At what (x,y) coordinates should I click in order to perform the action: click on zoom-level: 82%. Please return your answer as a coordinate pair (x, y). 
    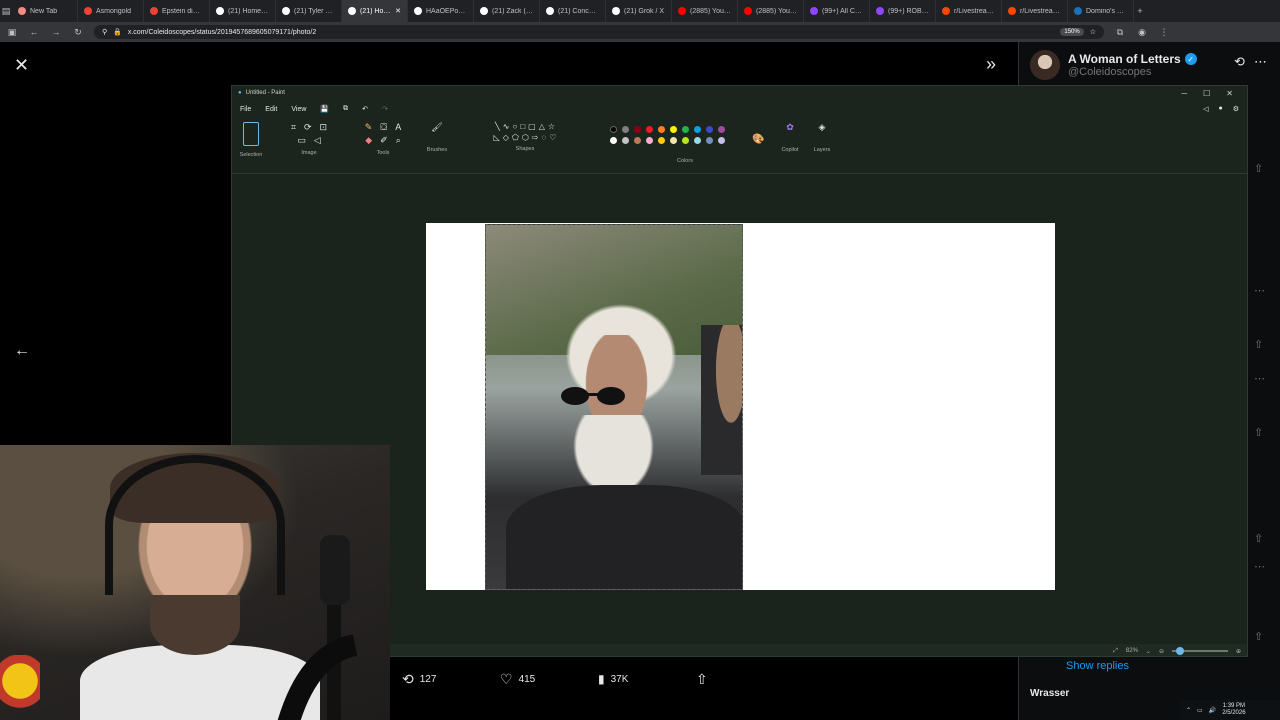
    Looking at the image, I should click on (1132, 651).